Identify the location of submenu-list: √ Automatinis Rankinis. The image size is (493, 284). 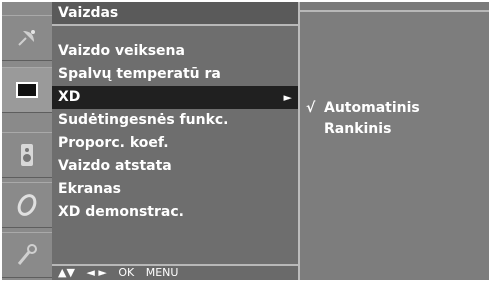
(363, 119).